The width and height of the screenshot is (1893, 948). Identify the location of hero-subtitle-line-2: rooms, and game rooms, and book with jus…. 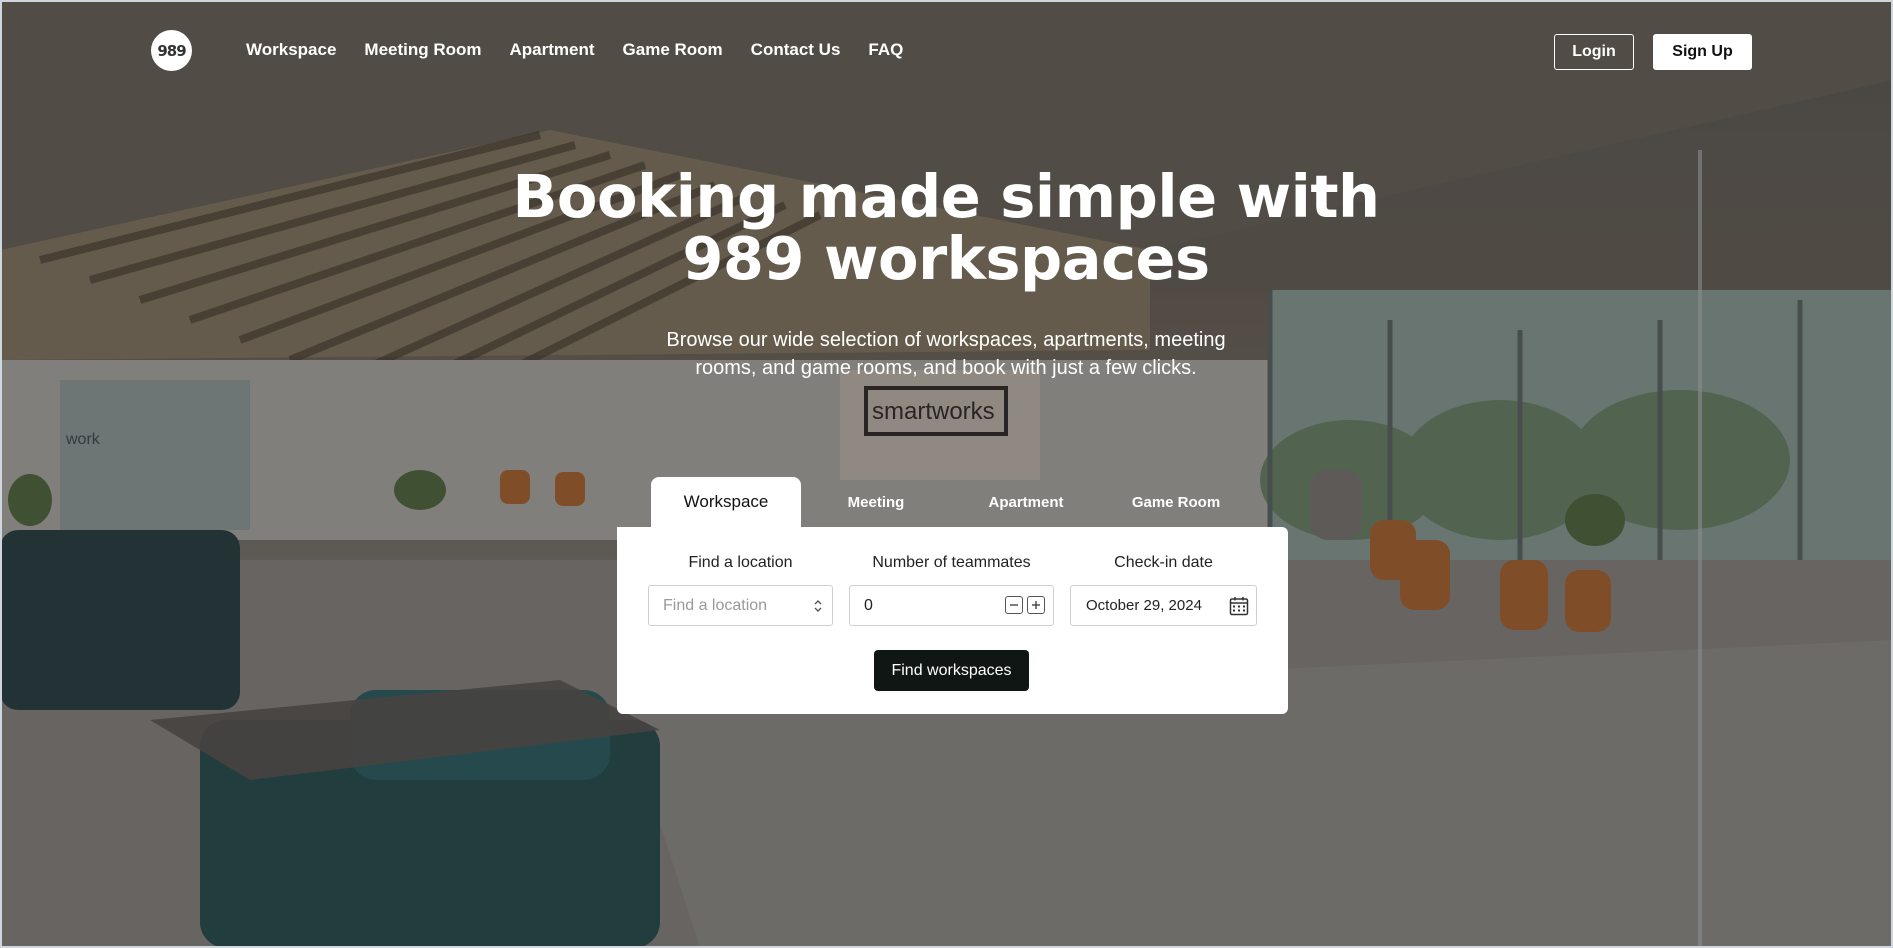
(946, 368).